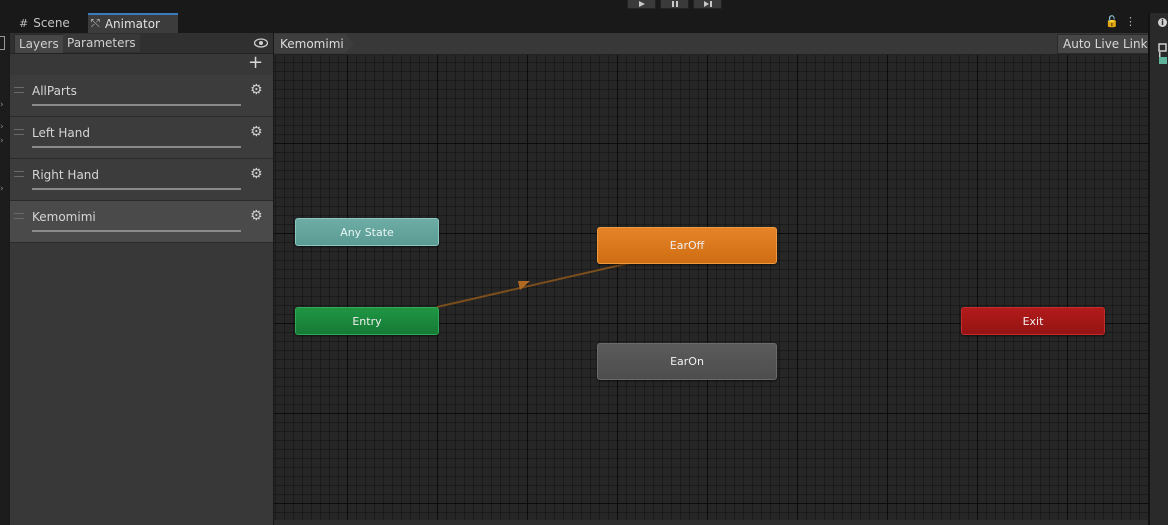  I want to click on node-label: Entry, so click(367, 321).